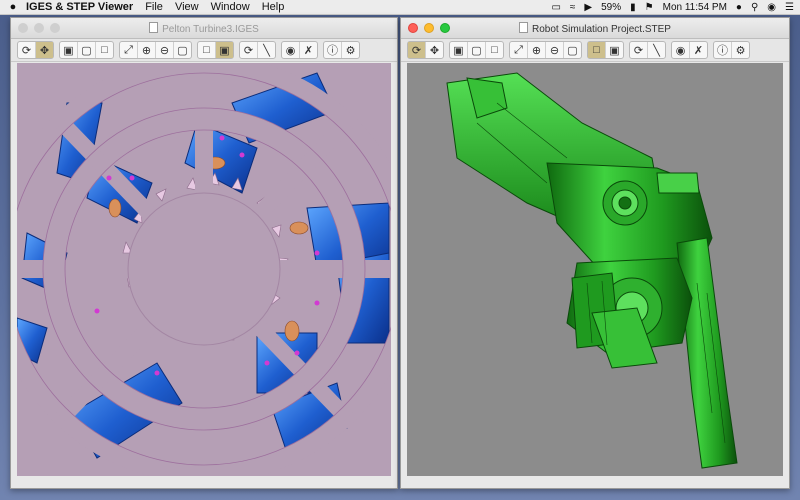 The width and height of the screenshot is (800, 500). What do you see at coordinates (154, 7) in the screenshot?
I see `menu-file: File` at bounding box center [154, 7].